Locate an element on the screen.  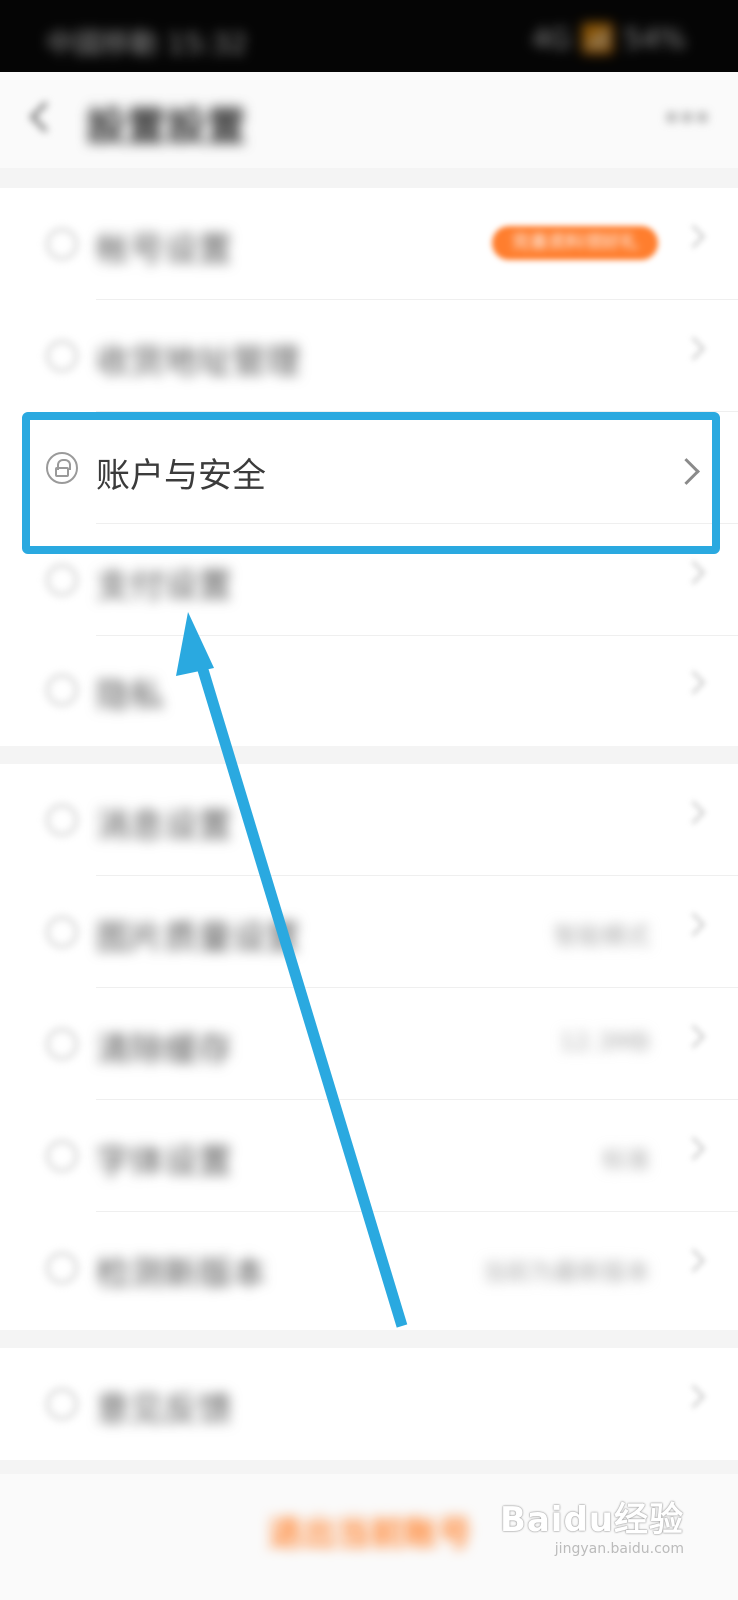
watermark-sub: jingyan.baidu.com is located at coordinates (619, 1549).